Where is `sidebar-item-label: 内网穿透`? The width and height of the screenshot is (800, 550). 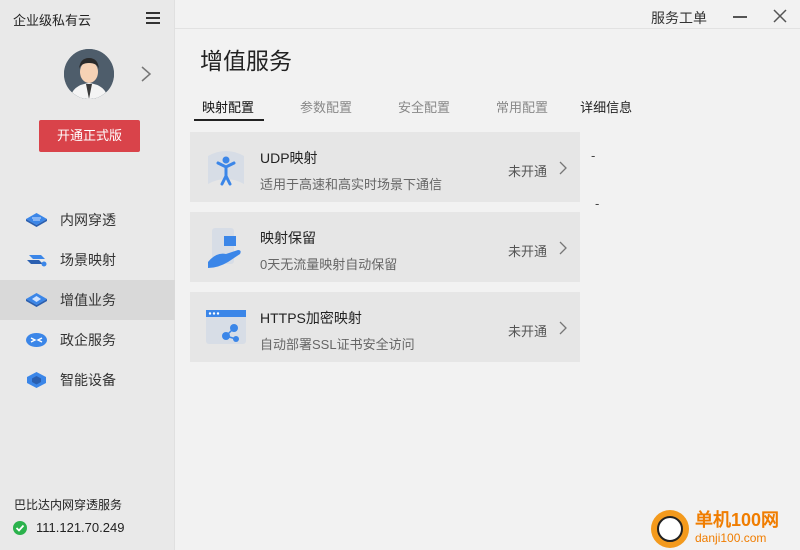 sidebar-item-label: 内网穿透 is located at coordinates (88, 220).